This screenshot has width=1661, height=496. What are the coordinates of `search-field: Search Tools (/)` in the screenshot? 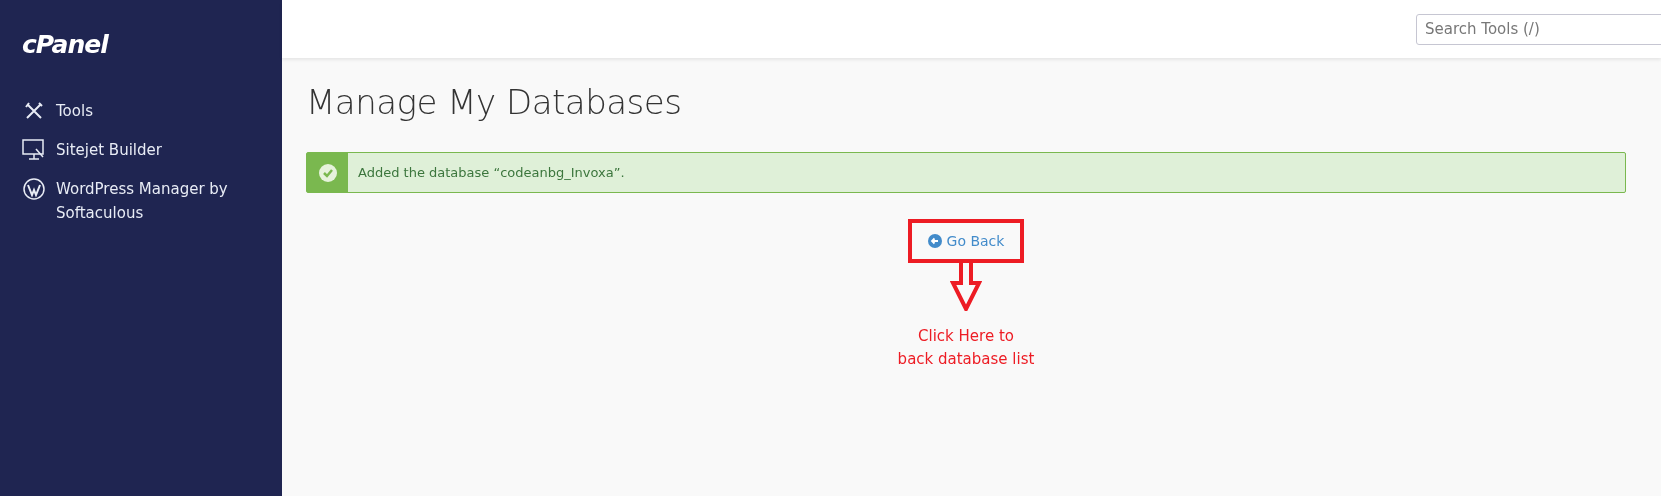 It's located at (1538, 29).